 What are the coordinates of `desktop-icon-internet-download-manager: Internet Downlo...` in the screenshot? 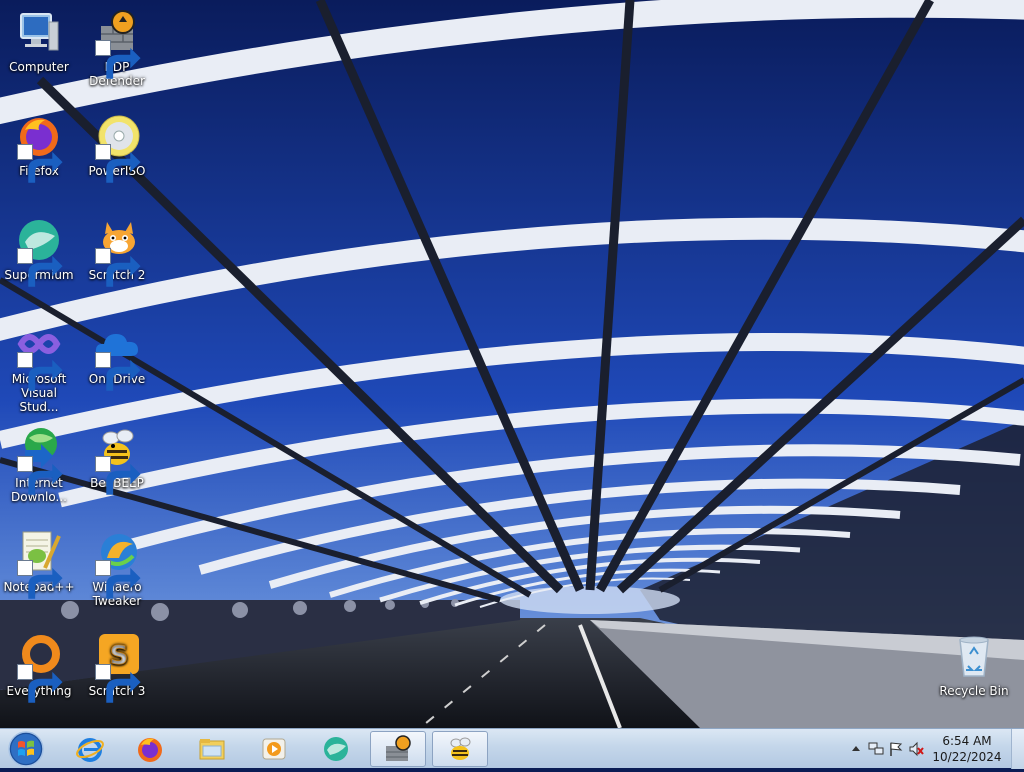 It's located at (39, 464).